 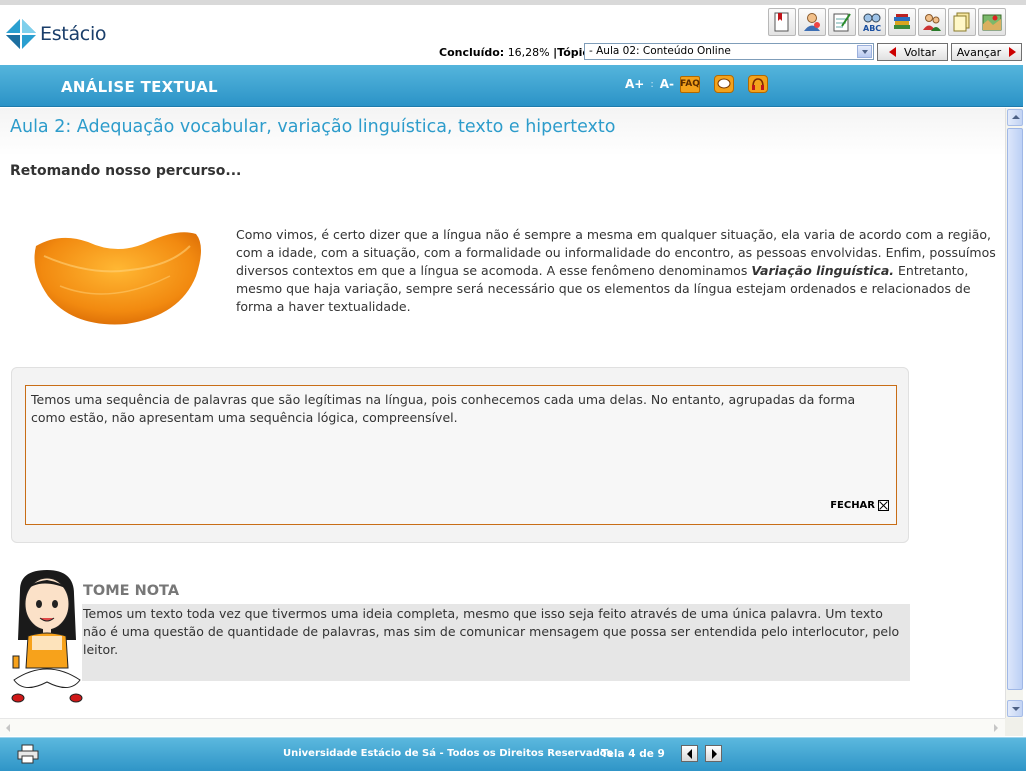 What do you see at coordinates (667, 84) in the screenshot?
I see `font-decrease-button: A-` at bounding box center [667, 84].